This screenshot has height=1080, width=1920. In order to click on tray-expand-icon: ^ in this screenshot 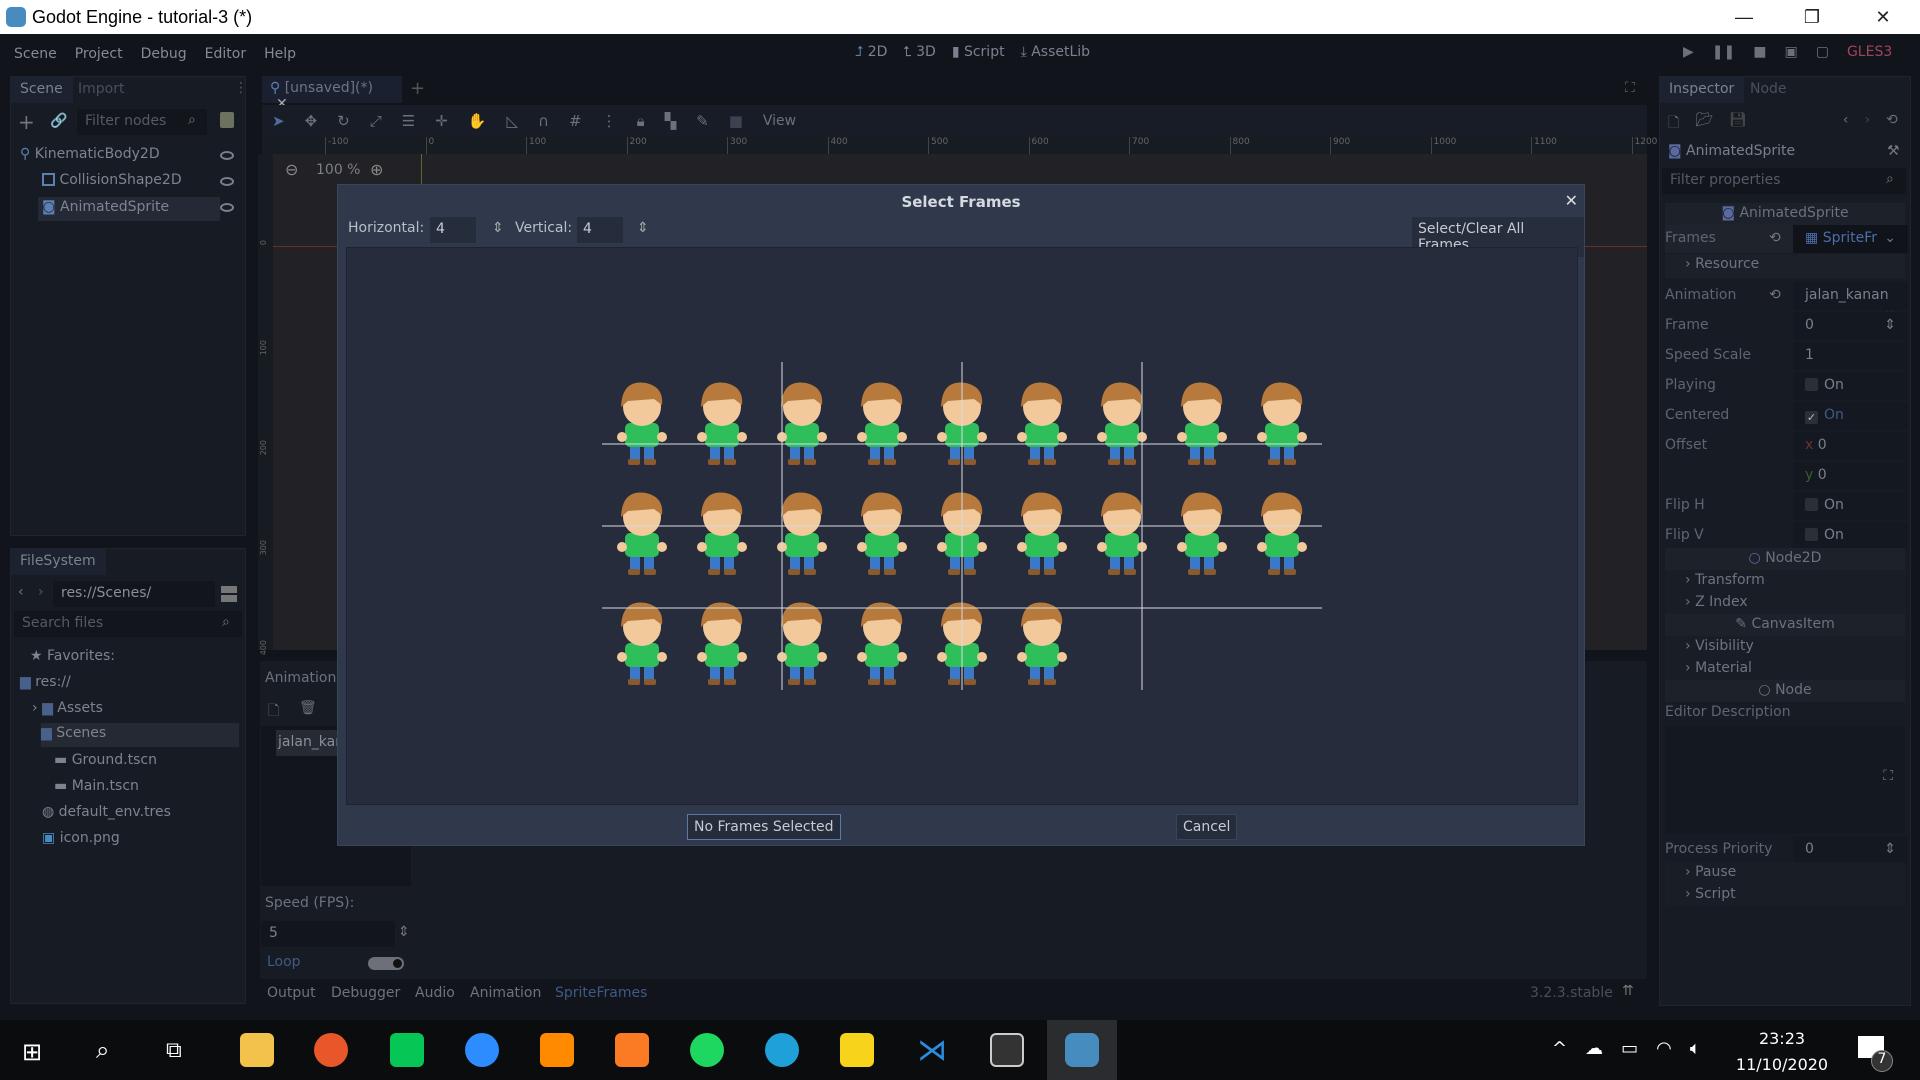, I will do `click(1559, 1048)`.